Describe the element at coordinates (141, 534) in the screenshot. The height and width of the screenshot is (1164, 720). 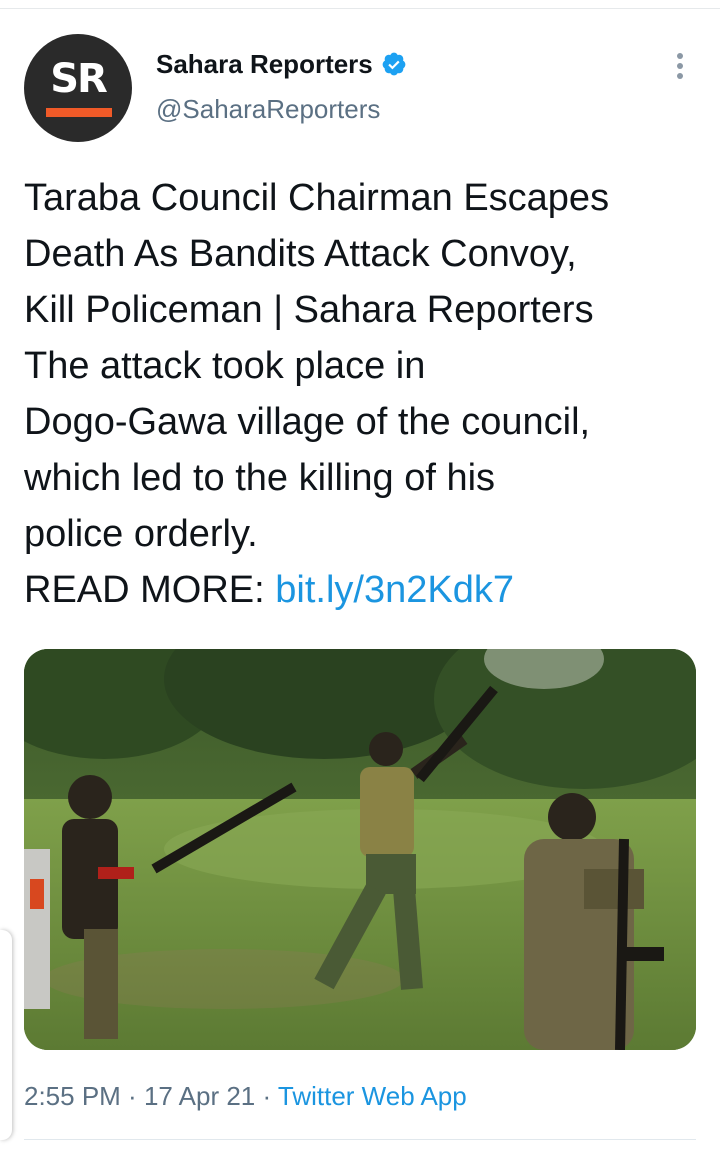
I see `tweet-text-line: police orderly.` at that location.